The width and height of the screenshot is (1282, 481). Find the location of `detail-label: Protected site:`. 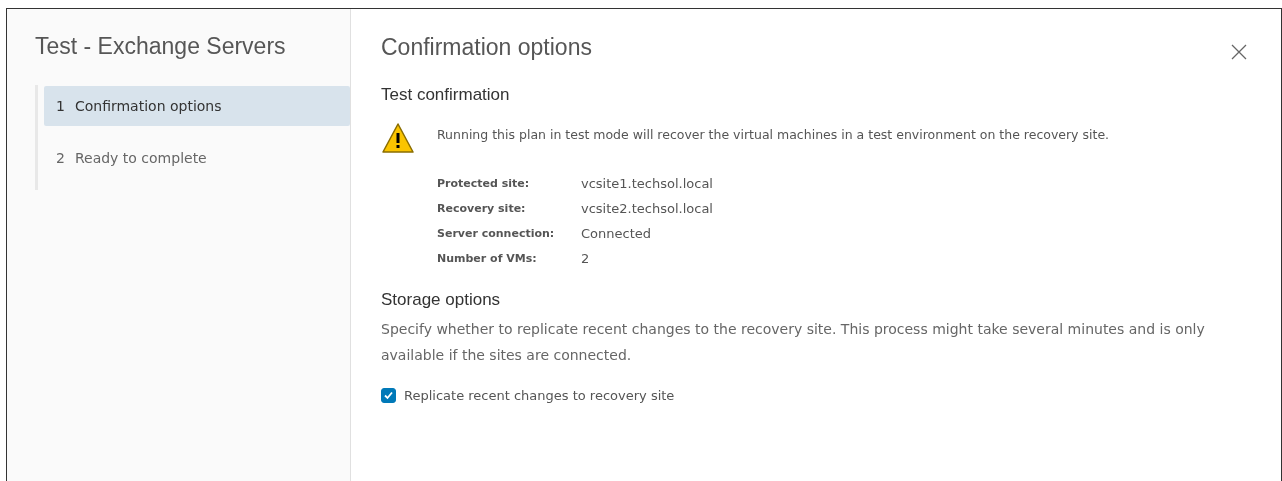

detail-label: Protected site: is located at coordinates (484, 184).